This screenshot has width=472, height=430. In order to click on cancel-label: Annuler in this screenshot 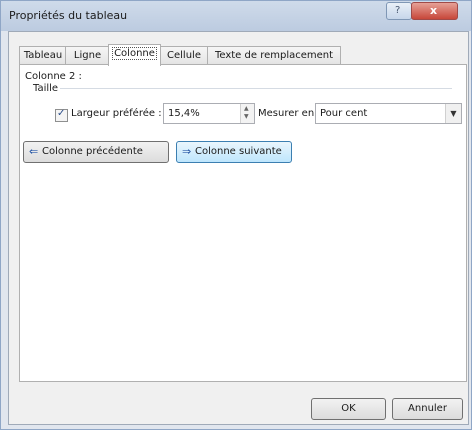, I will do `click(427, 408)`.